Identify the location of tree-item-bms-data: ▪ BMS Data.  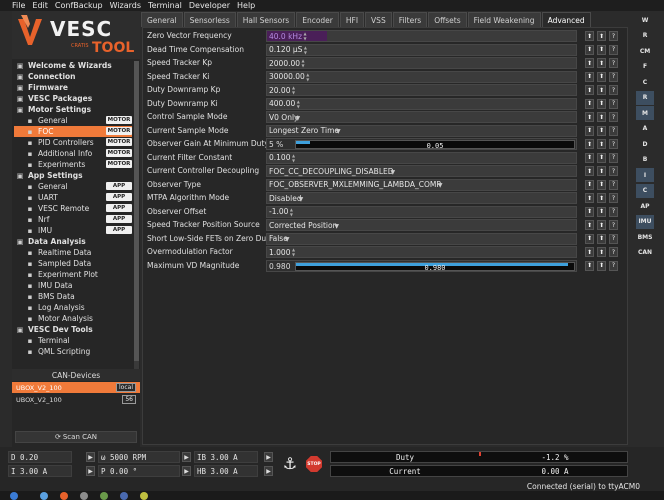
(73, 296).